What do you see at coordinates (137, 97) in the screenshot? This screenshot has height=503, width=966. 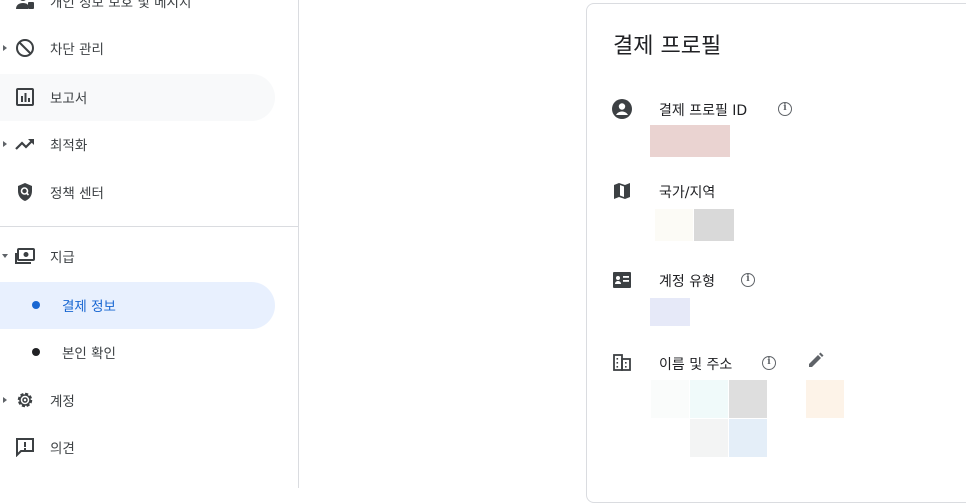 I see `hover-highlight` at bounding box center [137, 97].